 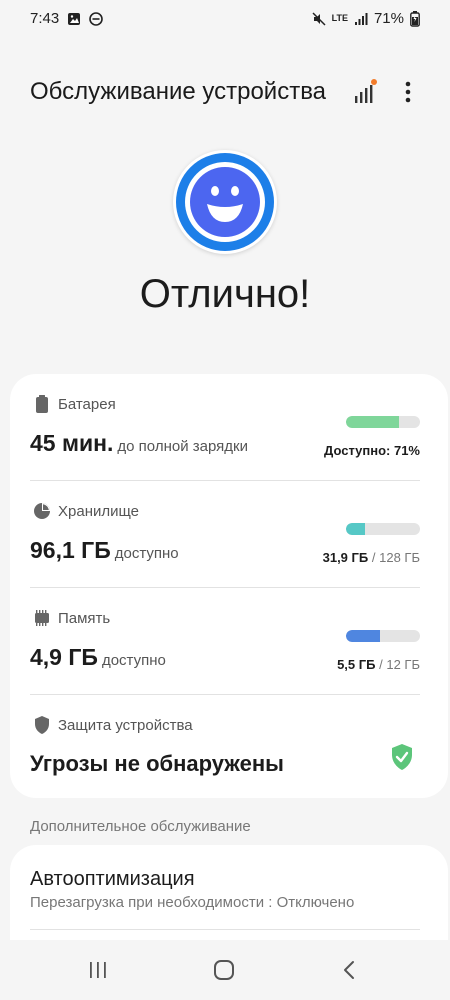 I want to click on memory-used: 5,5 ГБ, so click(x=356, y=664).